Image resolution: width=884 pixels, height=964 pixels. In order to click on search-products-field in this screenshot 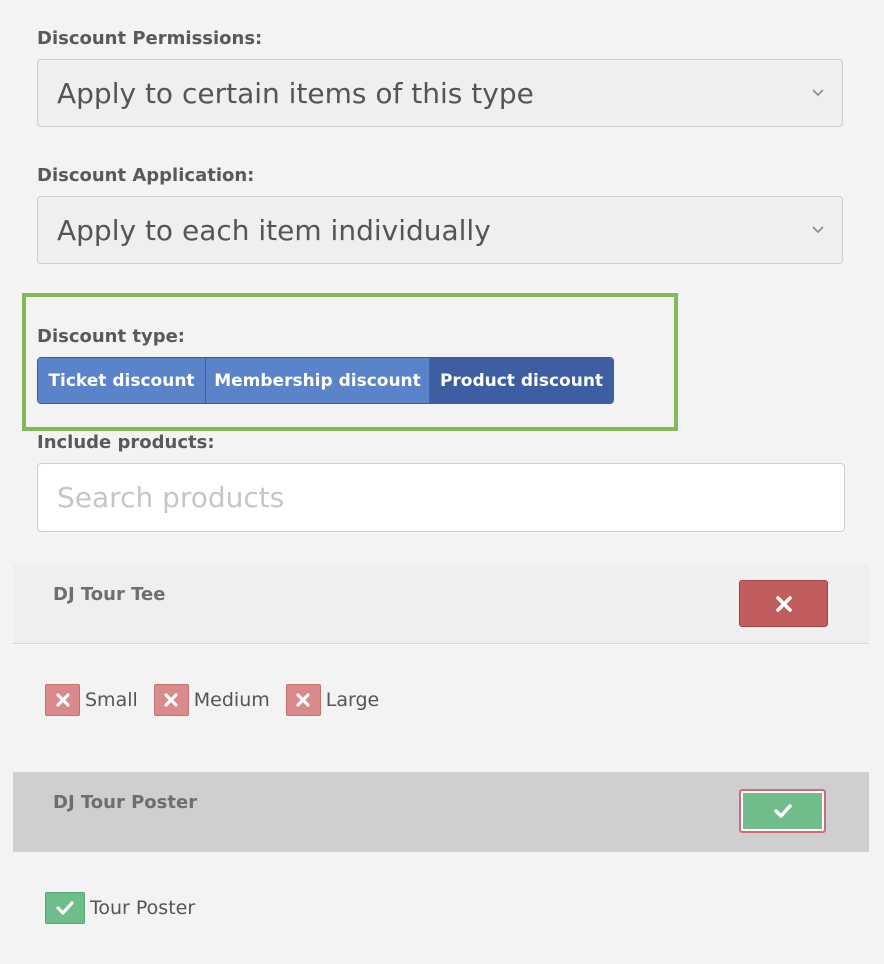, I will do `click(441, 497)`.